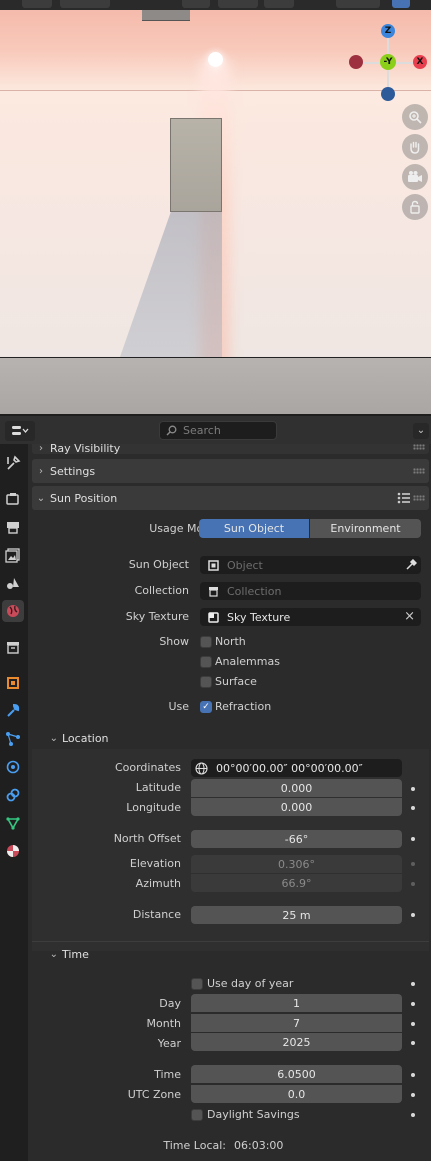 The height and width of the screenshot is (1161, 431). I want to click on sun-object-placeholder: Object, so click(245, 565).